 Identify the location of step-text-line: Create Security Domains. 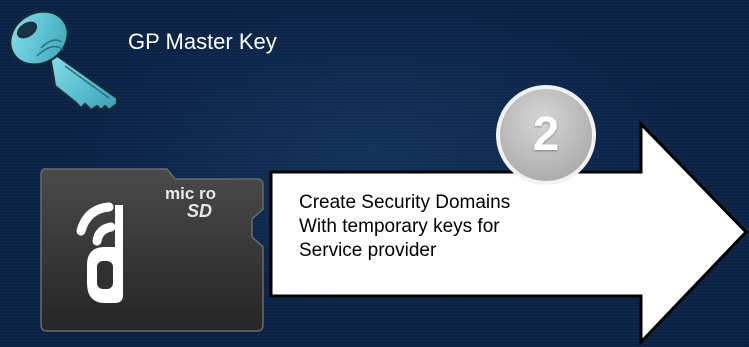
(405, 202).